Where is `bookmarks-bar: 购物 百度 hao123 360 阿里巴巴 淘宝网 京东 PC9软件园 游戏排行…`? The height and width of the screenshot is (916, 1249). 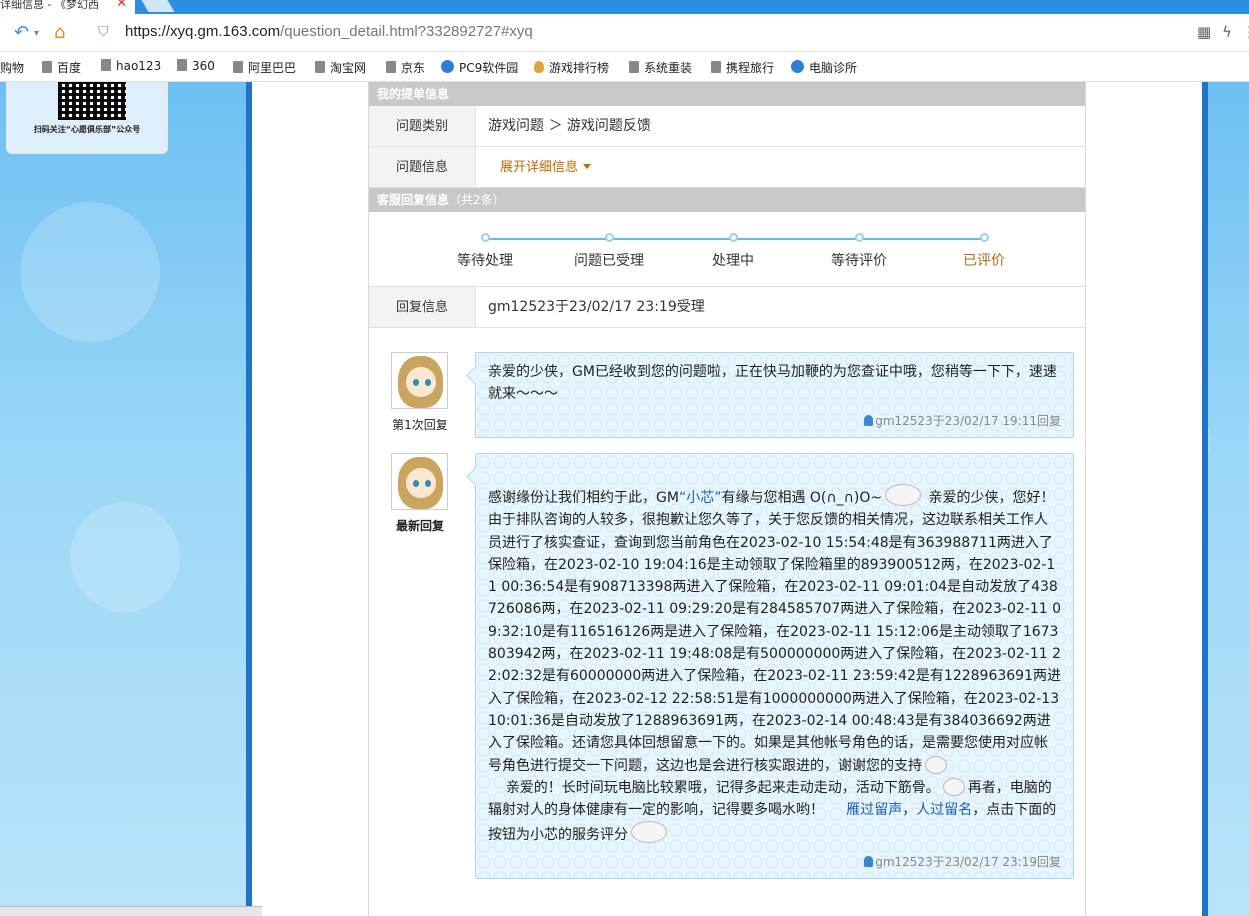
bookmarks-bar: 购物 百度 hao123 360 阿里巴巴 淘宝网 京东 PC9软件园 游戏排行… is located at coordinates (624, 67).